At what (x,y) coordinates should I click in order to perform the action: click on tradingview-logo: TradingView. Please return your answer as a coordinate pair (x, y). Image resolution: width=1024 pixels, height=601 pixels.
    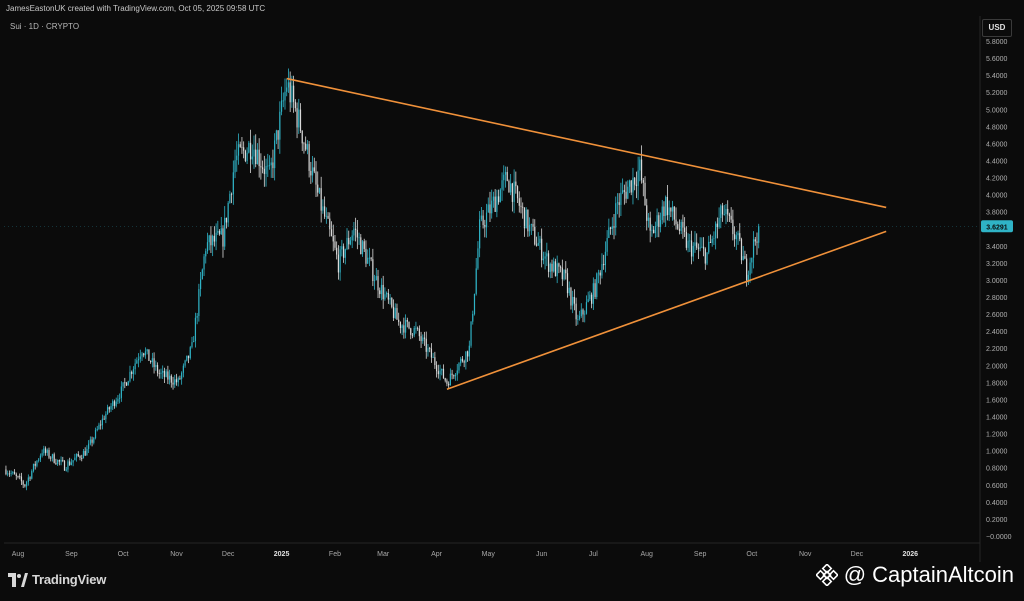
    Looking at the image, I should click on (57, 579).